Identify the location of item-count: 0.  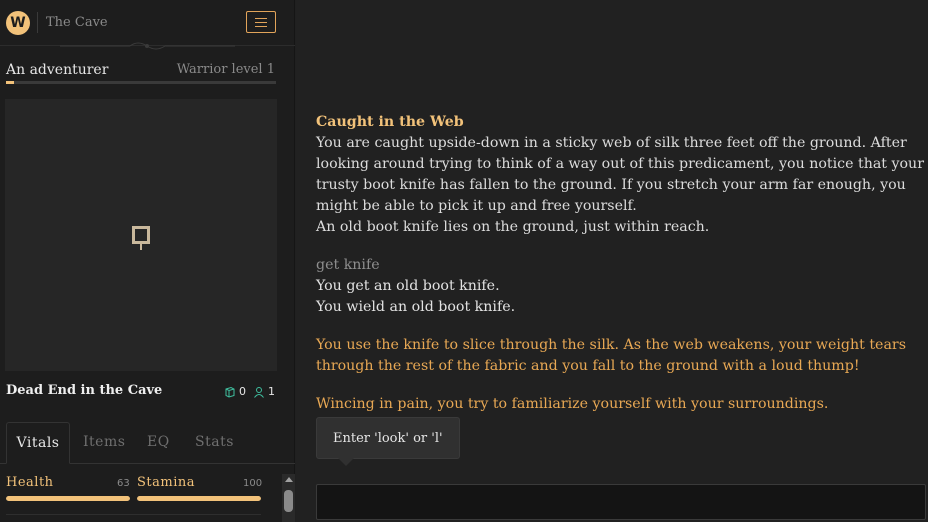
(242, 391).